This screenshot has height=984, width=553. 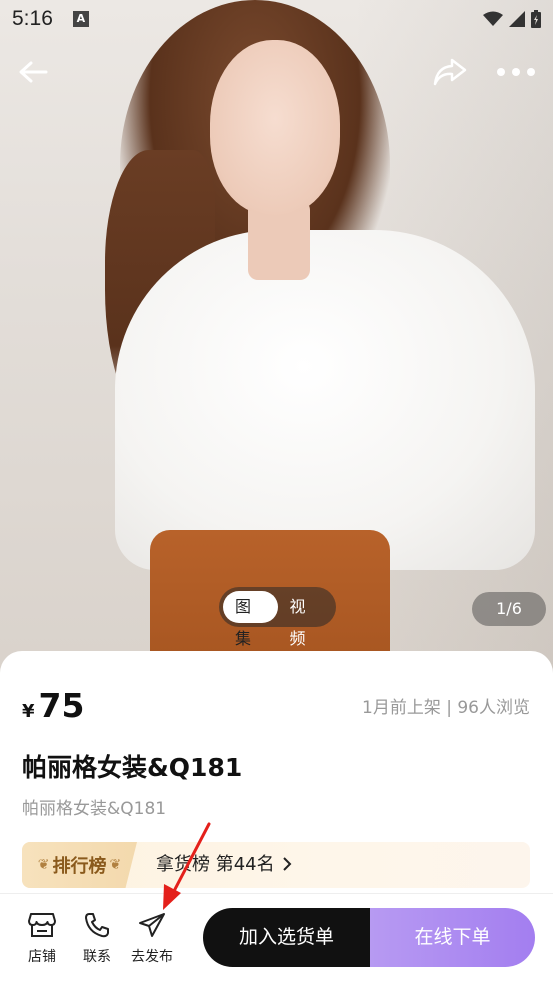 I want to click on status-icons, so click(x=512, y=19).